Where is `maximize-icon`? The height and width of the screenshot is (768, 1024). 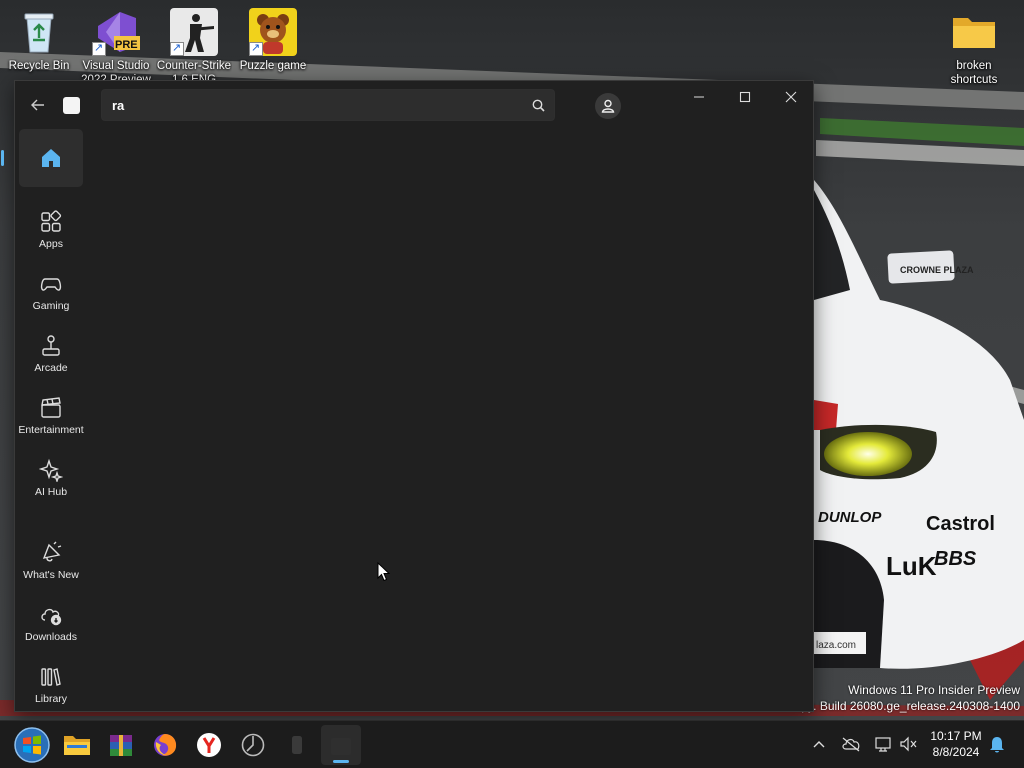
maximize-icon is located at coordinates (745, 97).